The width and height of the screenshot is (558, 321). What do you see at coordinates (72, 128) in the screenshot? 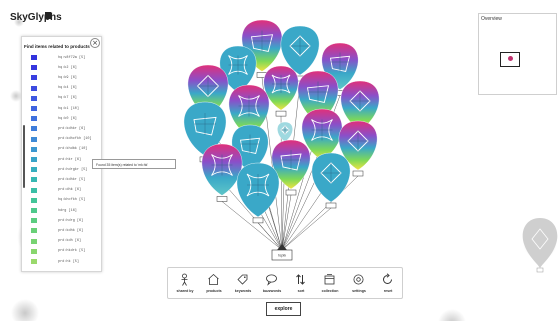
I see `panel-item-label: prd:kdhkr [6]` at bounding box center [72, 128].